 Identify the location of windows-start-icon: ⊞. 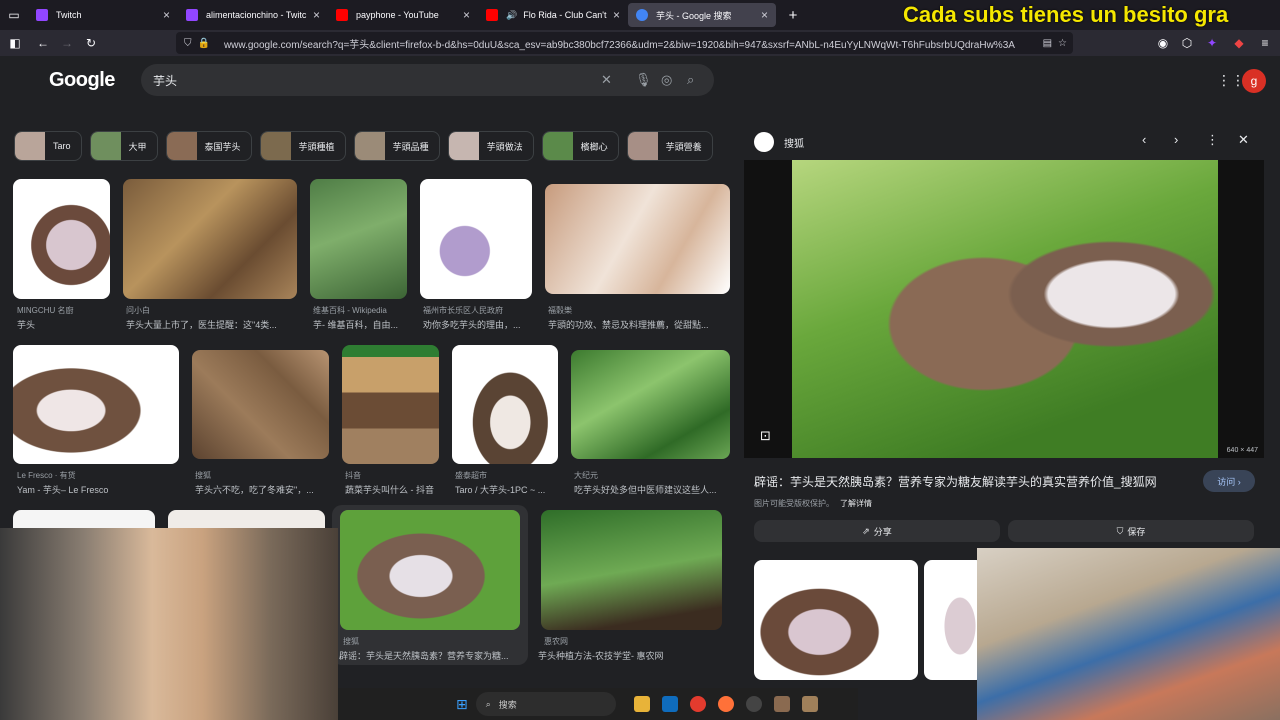
(462, 704).